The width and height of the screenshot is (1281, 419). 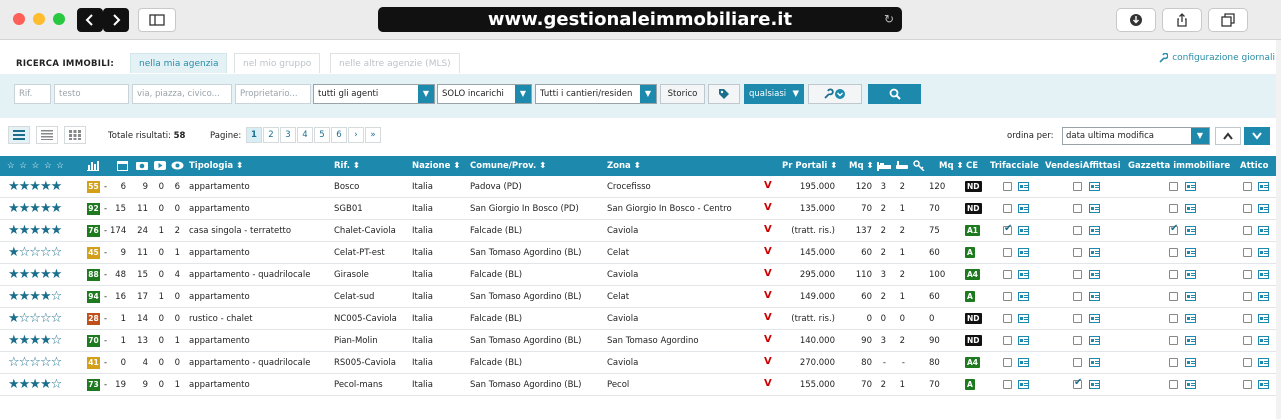 What do you see at coordinates (894, 94) in the screenshot?
I see `search-button` at bounding box center [894, 94].